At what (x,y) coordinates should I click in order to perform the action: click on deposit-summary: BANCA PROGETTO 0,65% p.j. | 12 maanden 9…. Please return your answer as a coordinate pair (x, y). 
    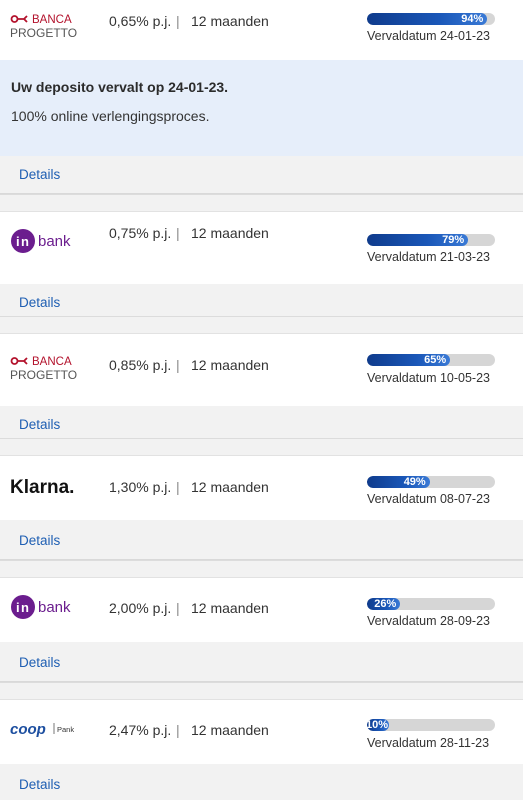
    Looking at the image, I should click on (261, 30).